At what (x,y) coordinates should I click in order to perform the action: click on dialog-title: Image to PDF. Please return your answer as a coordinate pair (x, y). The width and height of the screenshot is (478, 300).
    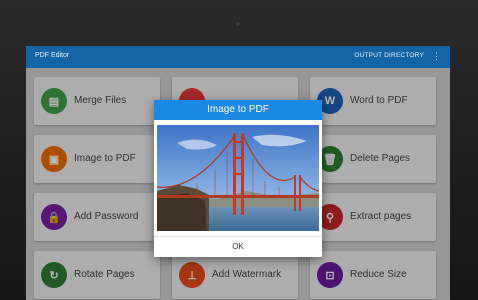
    Looking at the image, I should click on (238, 110).